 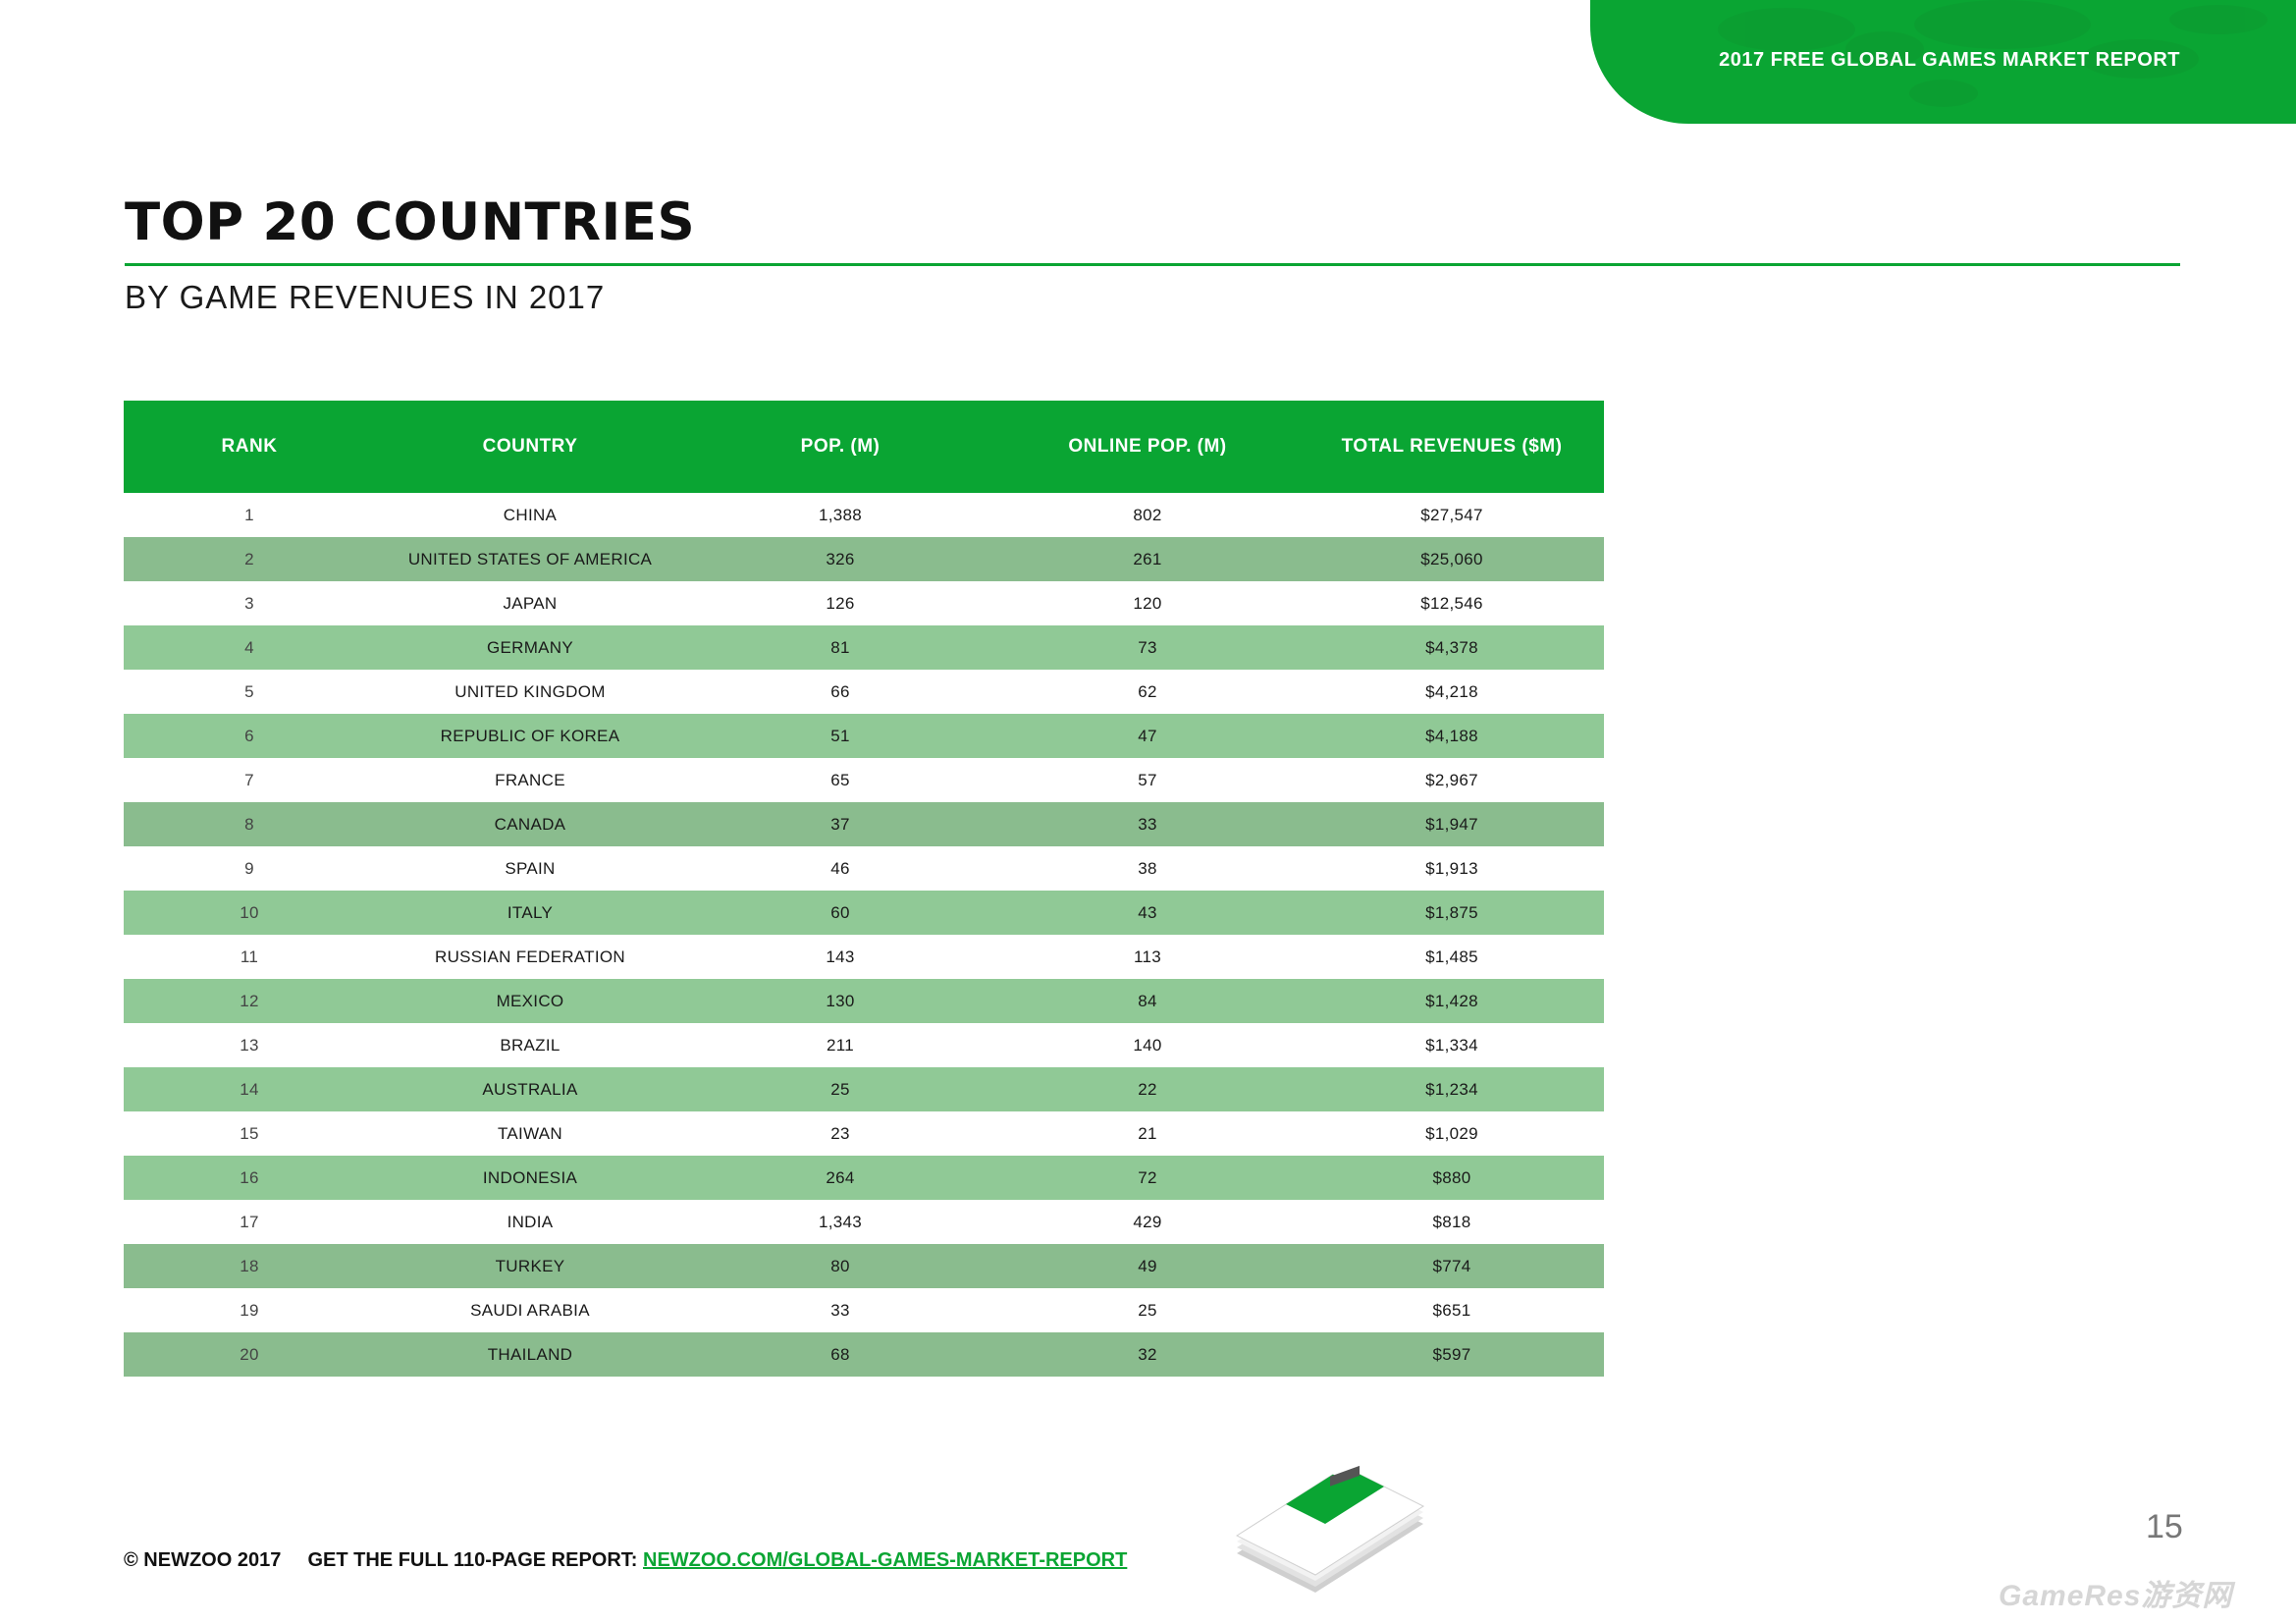 I want to click on table-cell: 3, so click(x=250, y=603).